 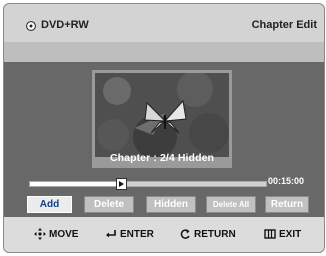 What do you see at coordinates (270, 234) in the screenshot?
I see `menu-exit-icon` at bounding box center [270, 234].